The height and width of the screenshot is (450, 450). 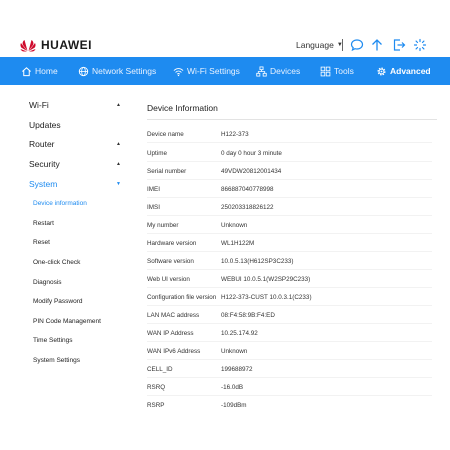 I want to click on sidebar-section-security: Security ▲, so click(x=75, y=164).